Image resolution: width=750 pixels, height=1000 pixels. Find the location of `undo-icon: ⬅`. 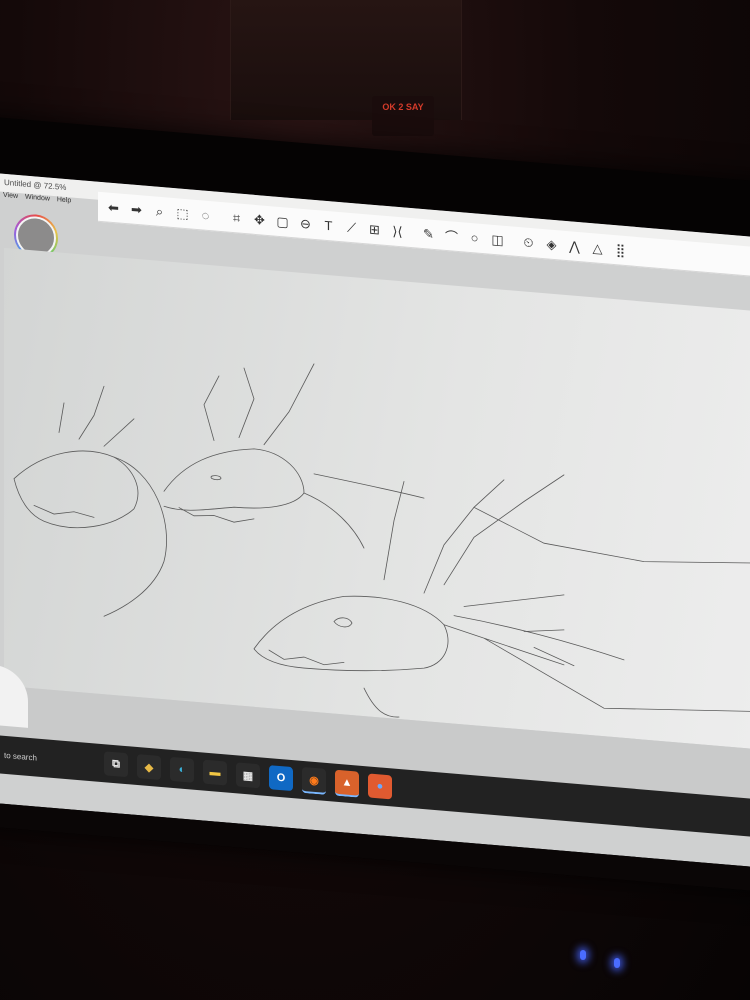

undo-icon: ⬅ is located at coordinates (113, 207).